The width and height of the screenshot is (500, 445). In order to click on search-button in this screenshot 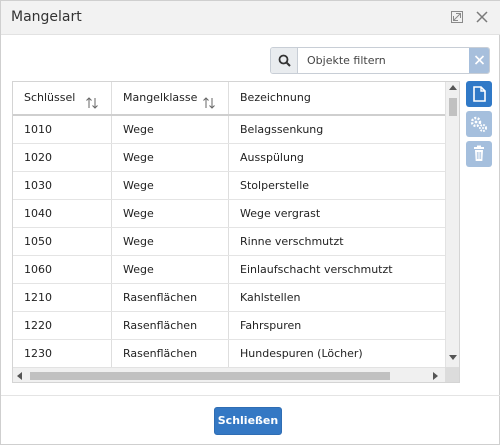, I will do `click(284, 60)`.